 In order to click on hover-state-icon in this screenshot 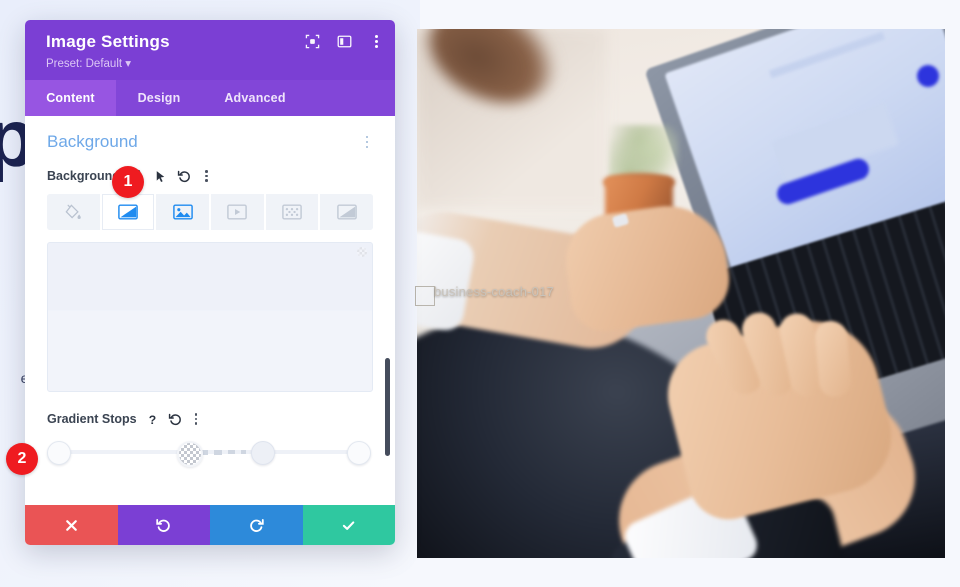, I will do `click(160, 176)`.